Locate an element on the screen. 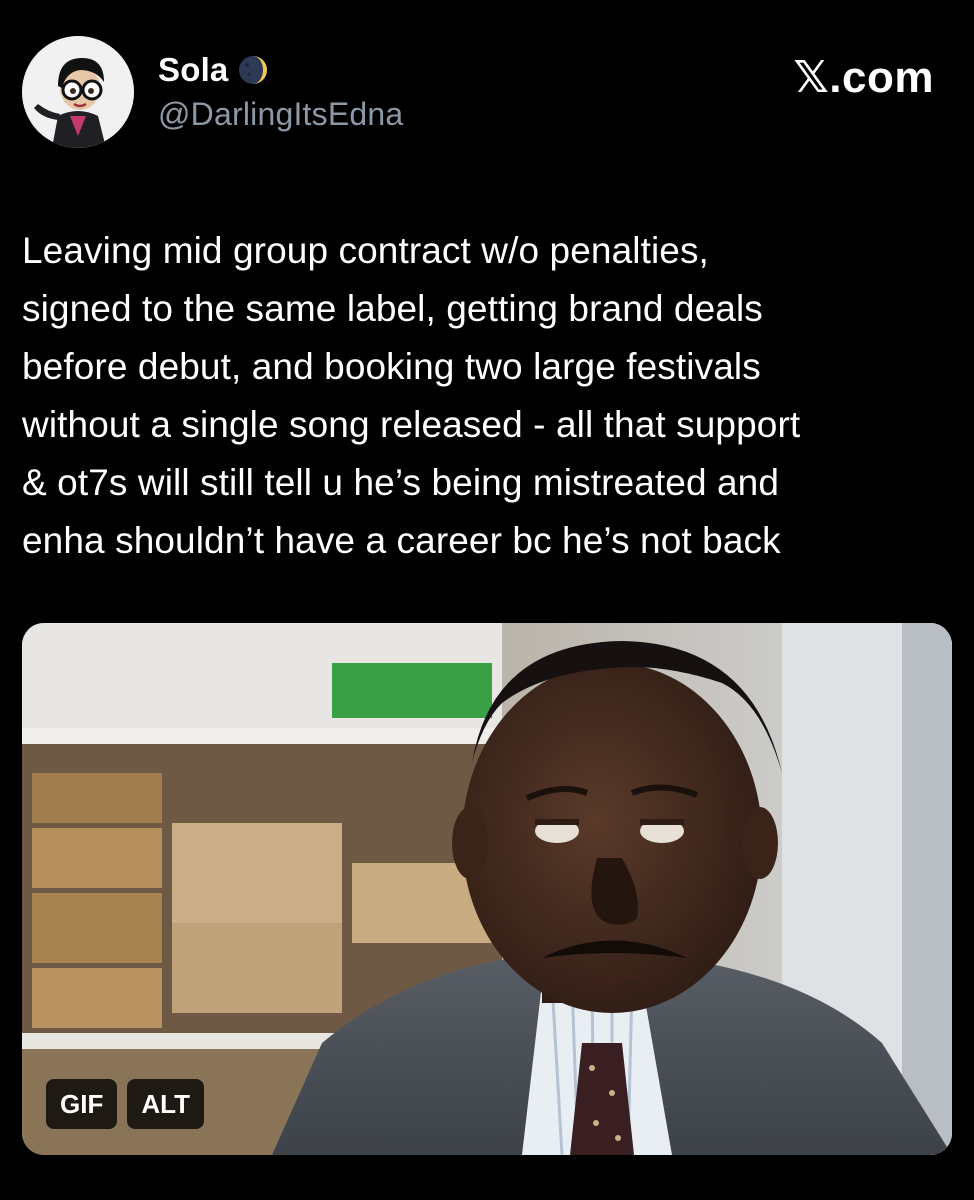  display-name-row: Sola is located at coordinates (280, 70).